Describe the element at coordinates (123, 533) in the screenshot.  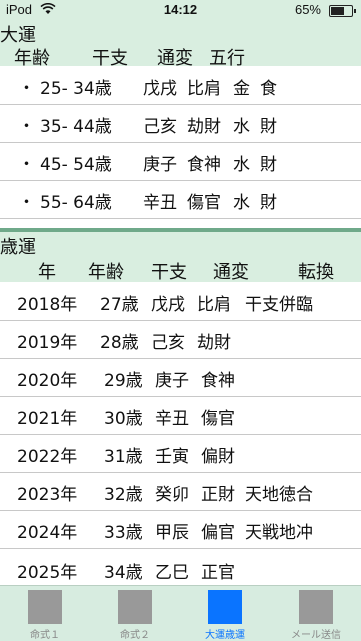
I see `row-age: 33歳` at that location.